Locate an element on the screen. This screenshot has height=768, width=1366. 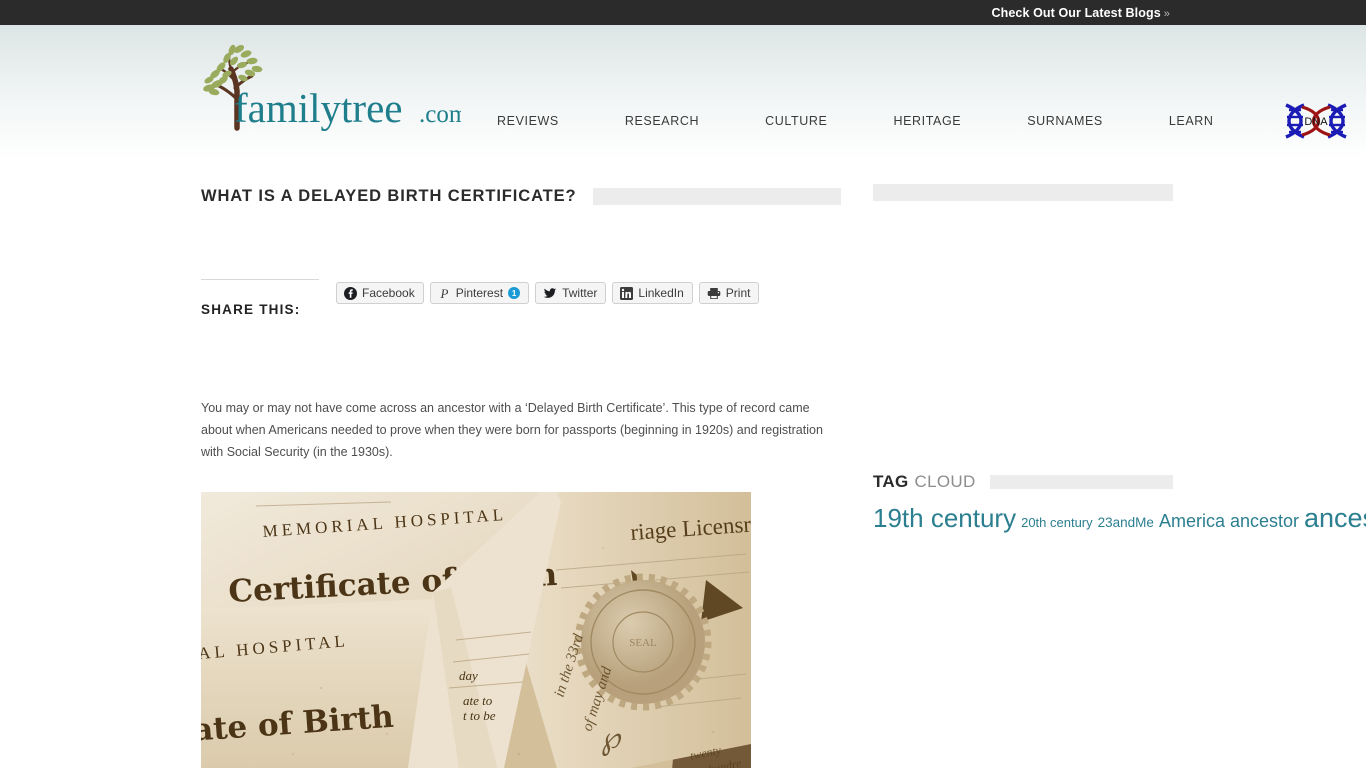
twitter-icon is located at coordinates (550, 293).